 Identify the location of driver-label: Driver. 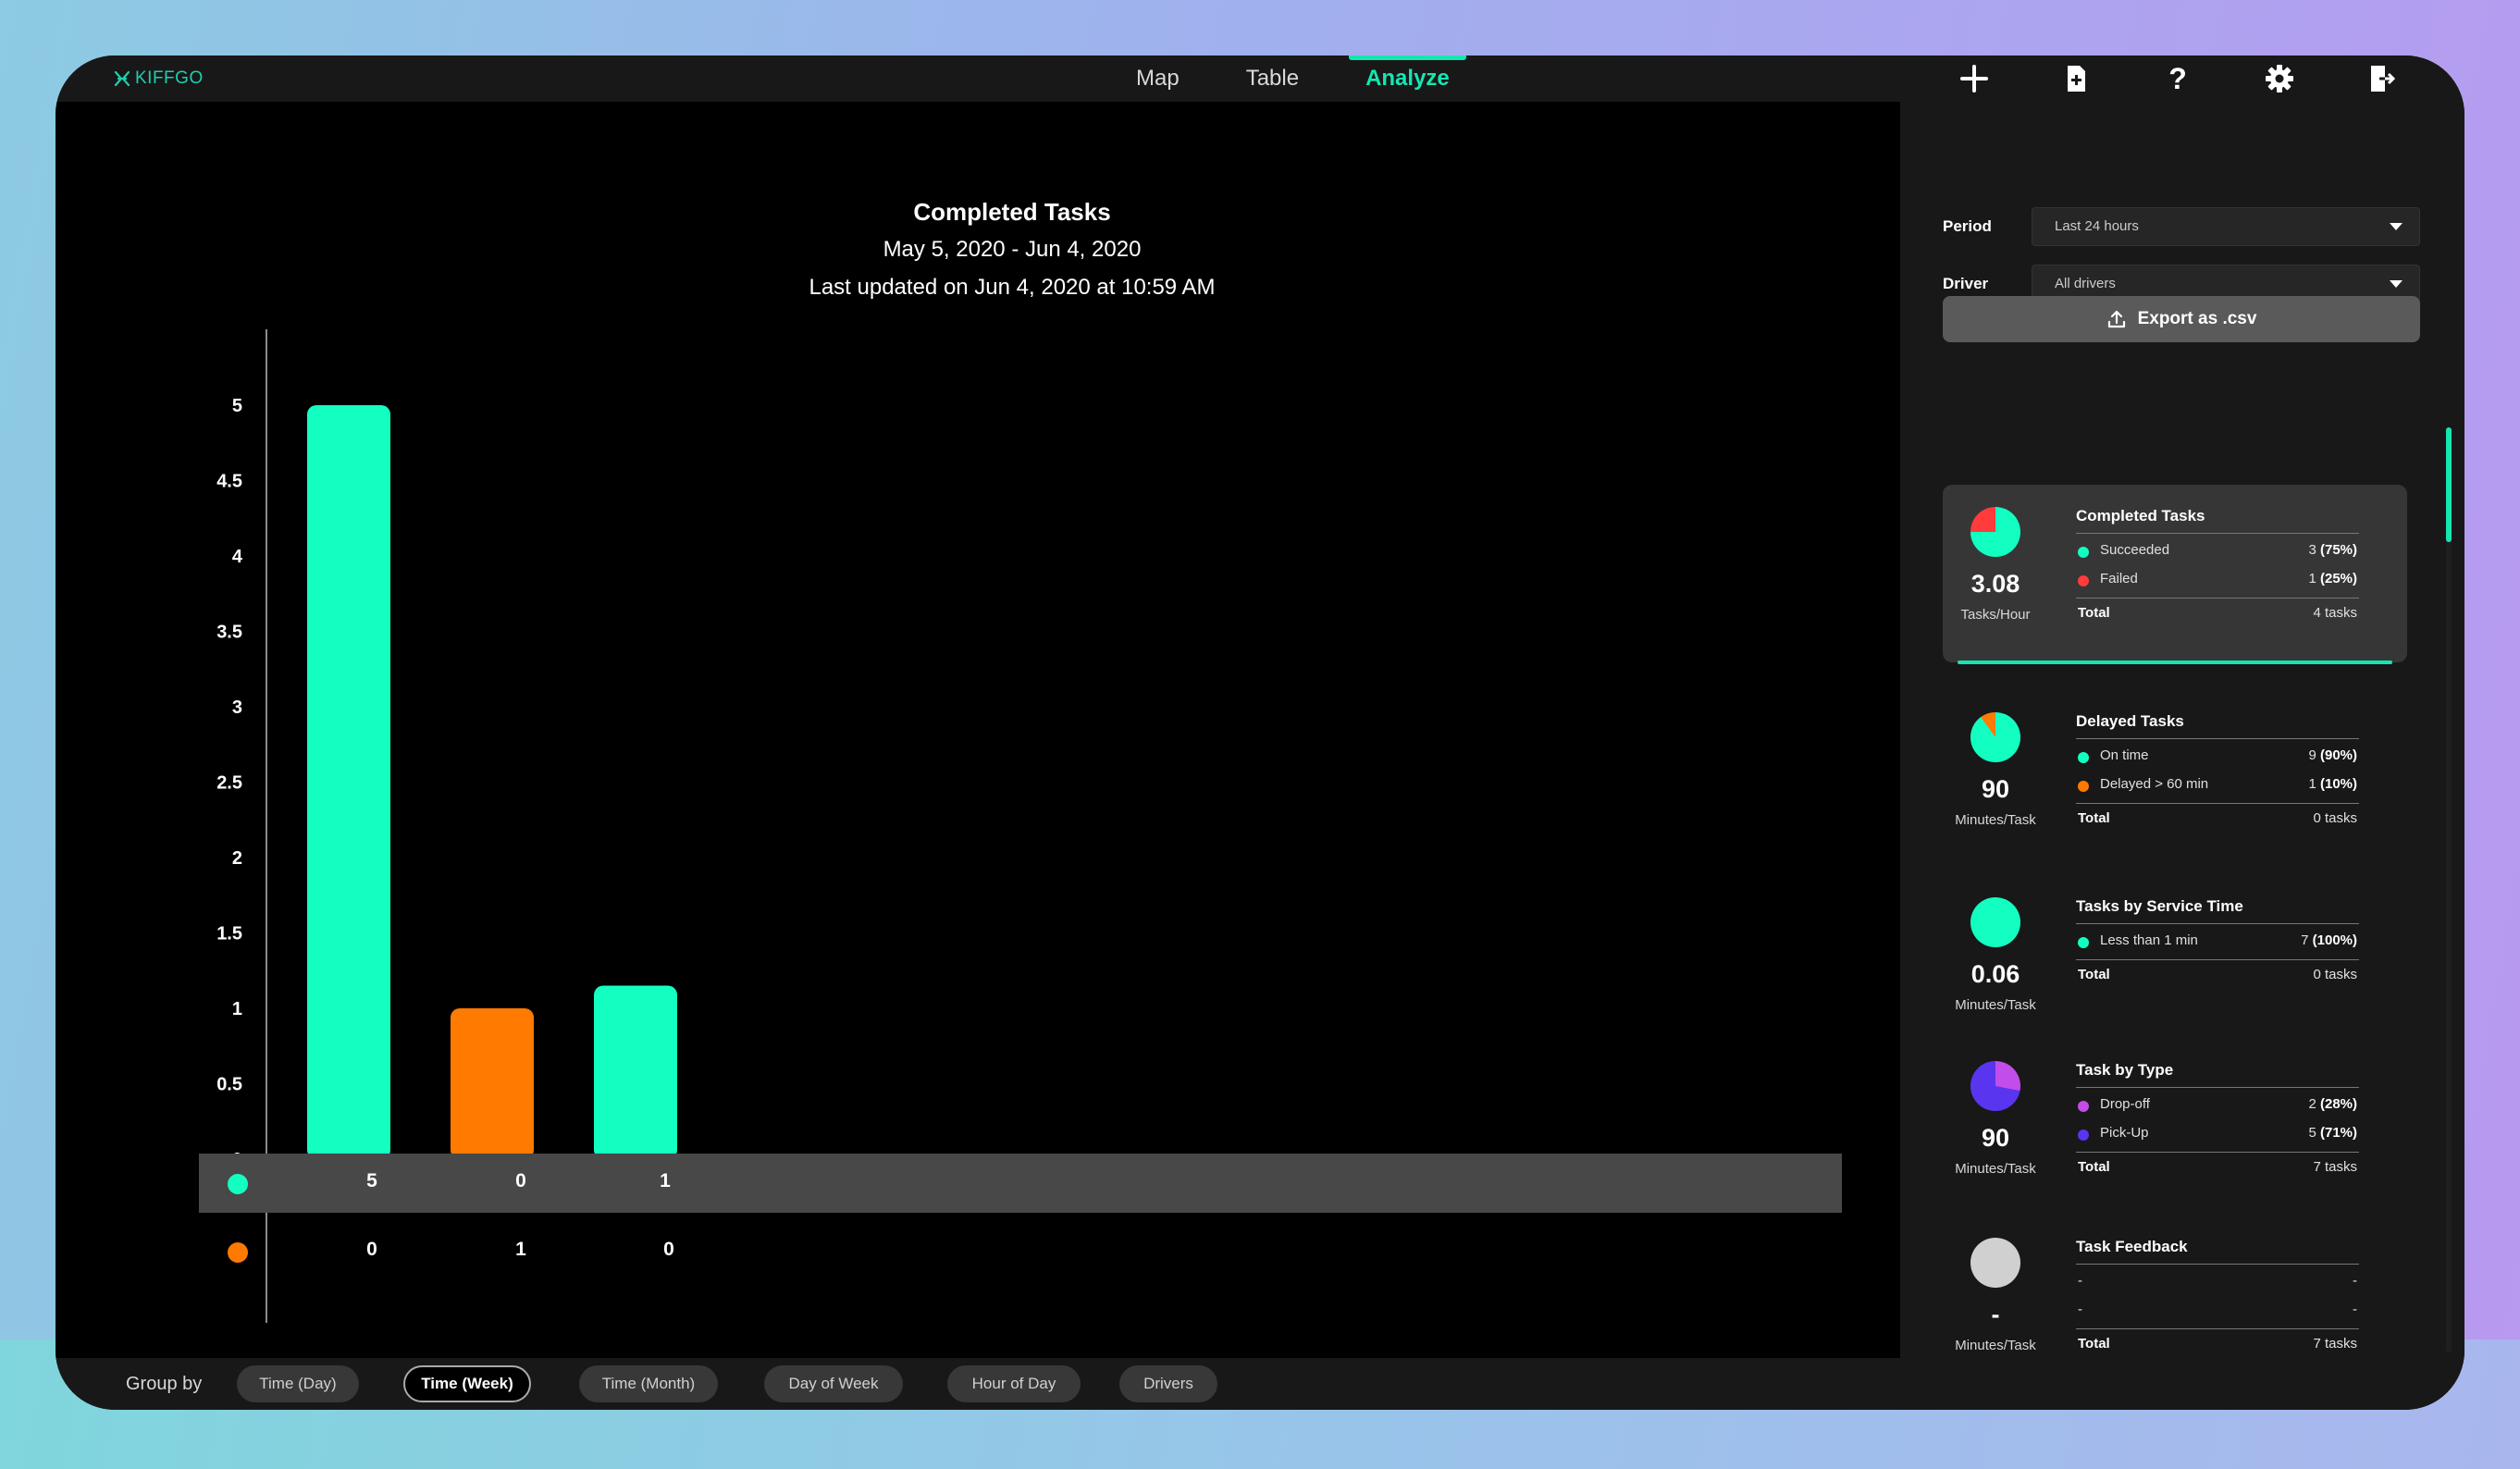
(1966, 283).